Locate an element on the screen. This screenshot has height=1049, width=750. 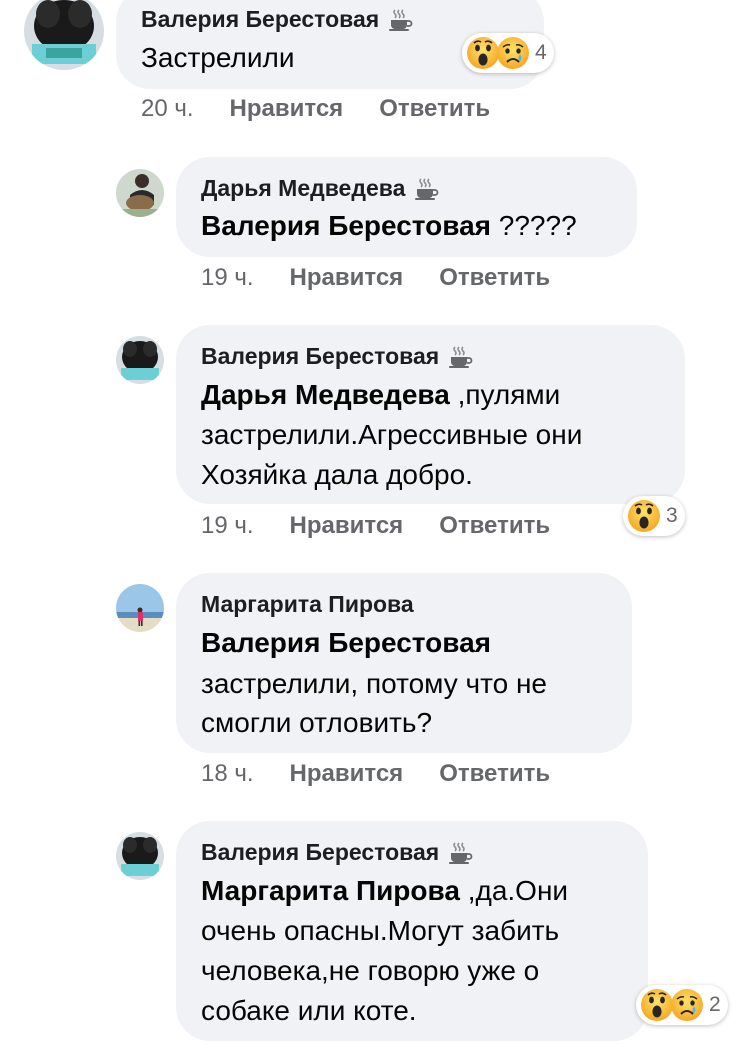
comment-text: Маргарита Пирова ,да.Они is located at coordinates (384, 891).